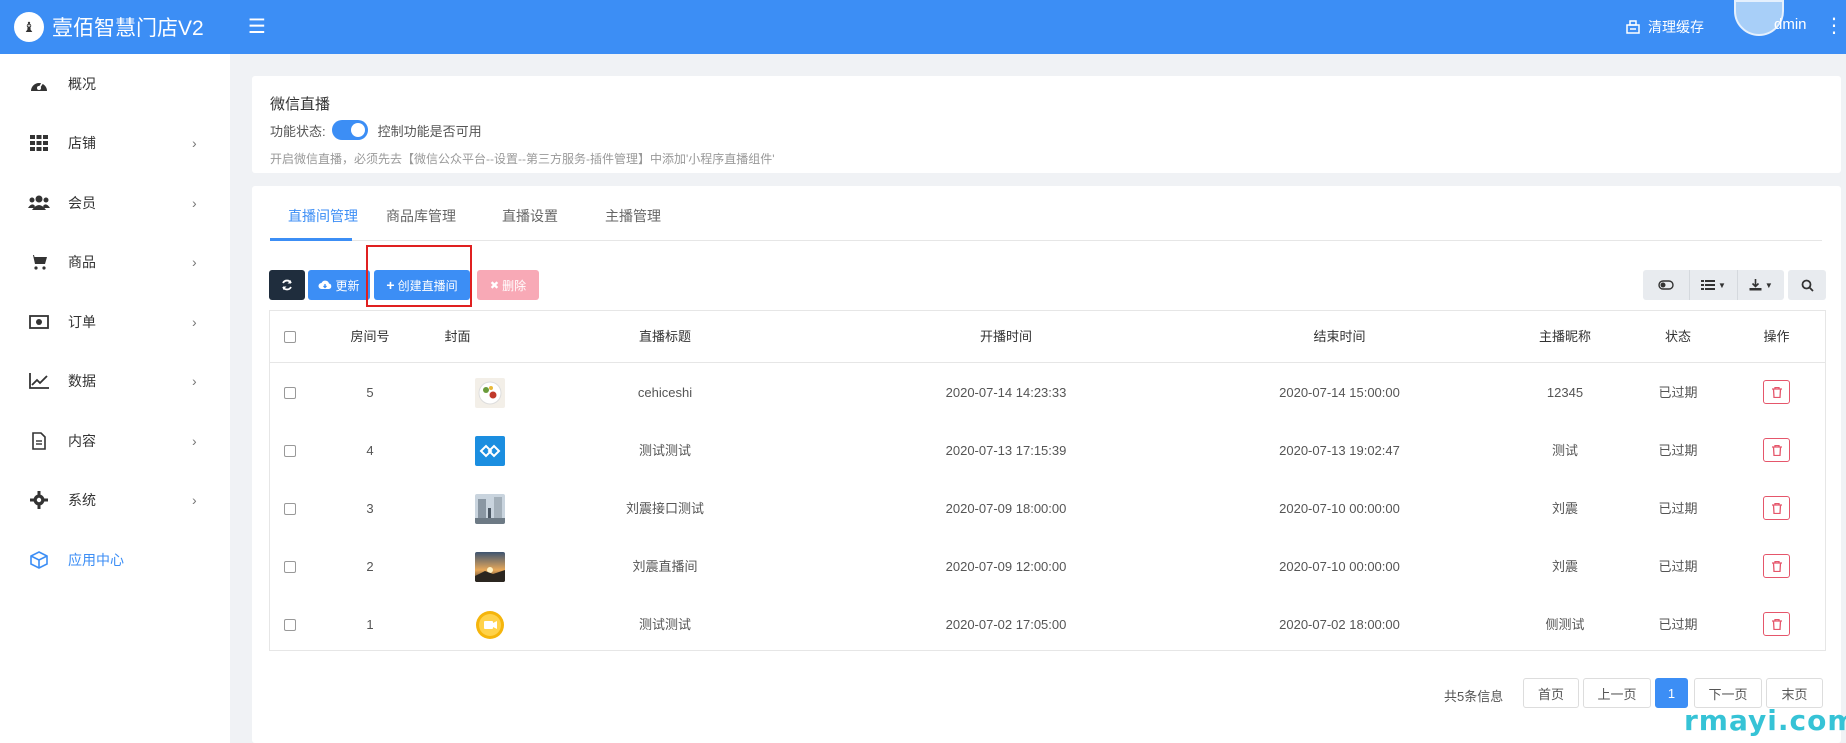 This screenshot has height=743, width=1846. I want to click on clear-cache-button: 清理缓存, so click(1665, 27).